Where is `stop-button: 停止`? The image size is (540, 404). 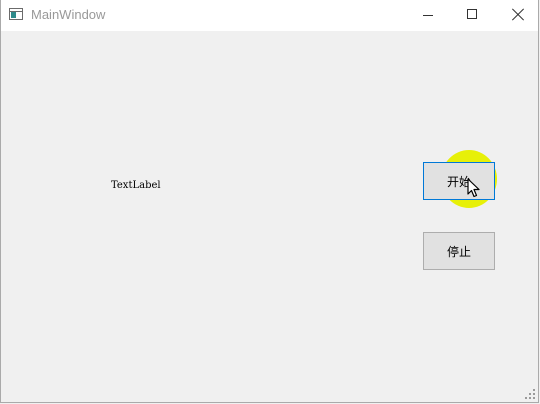
stop-button: 停止 is located at coordinates (459, 251).